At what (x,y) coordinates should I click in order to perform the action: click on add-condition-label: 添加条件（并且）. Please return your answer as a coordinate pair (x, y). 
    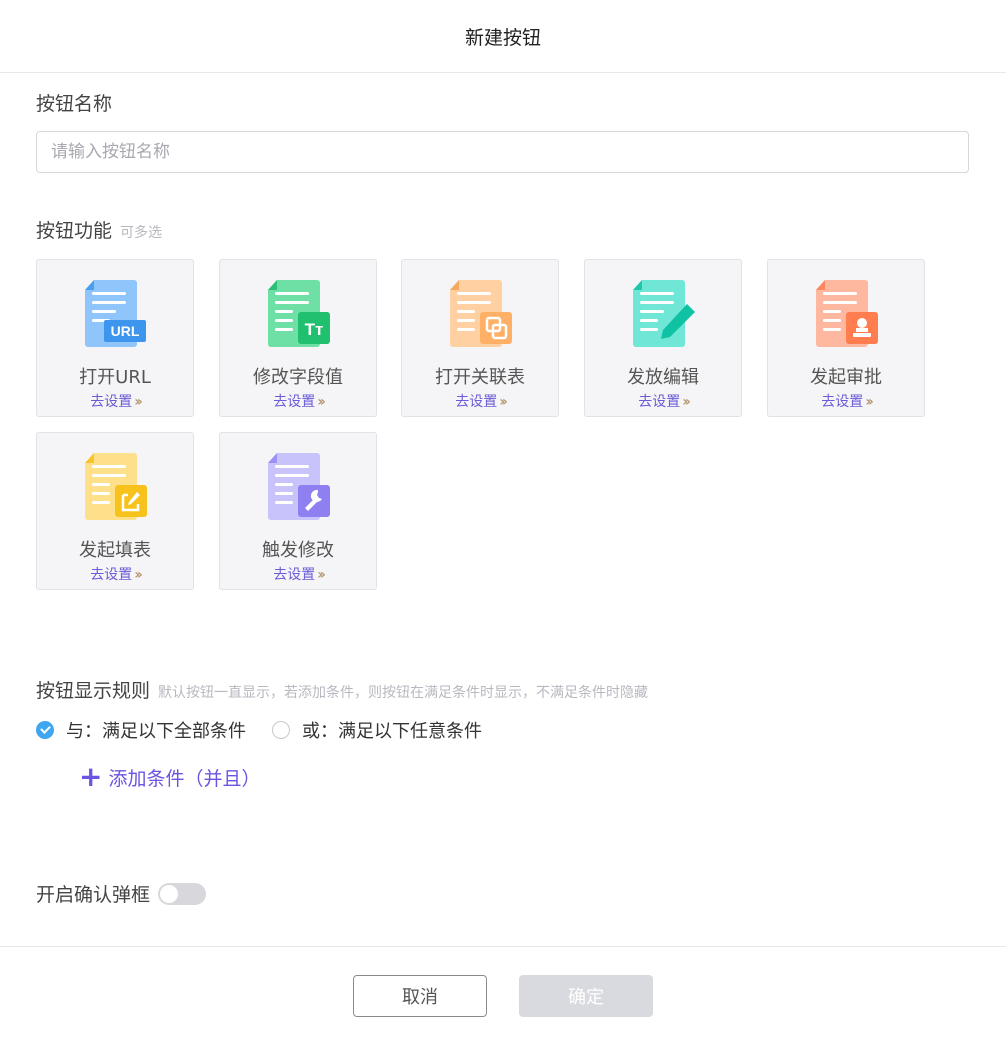
    Looking at the image, I should click on (184, 778).